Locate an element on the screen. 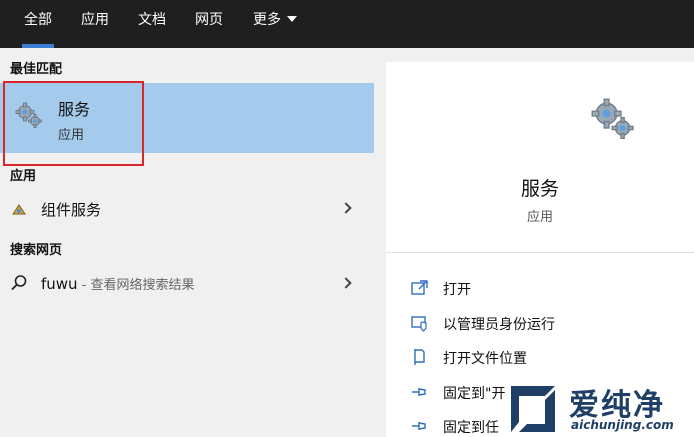 The height and width of the screenshot is (437, 694). web-result-text: fuwu - 查看网络搜索结果 is located at coordinates (118, 283).